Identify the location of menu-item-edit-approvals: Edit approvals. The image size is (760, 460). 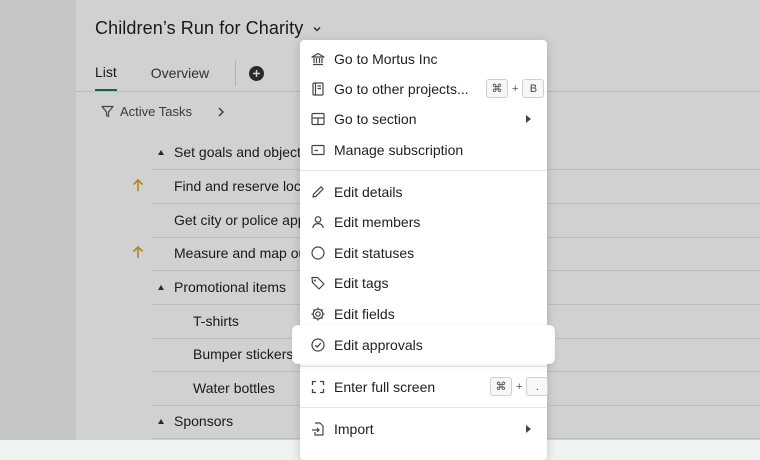
(423, 344).